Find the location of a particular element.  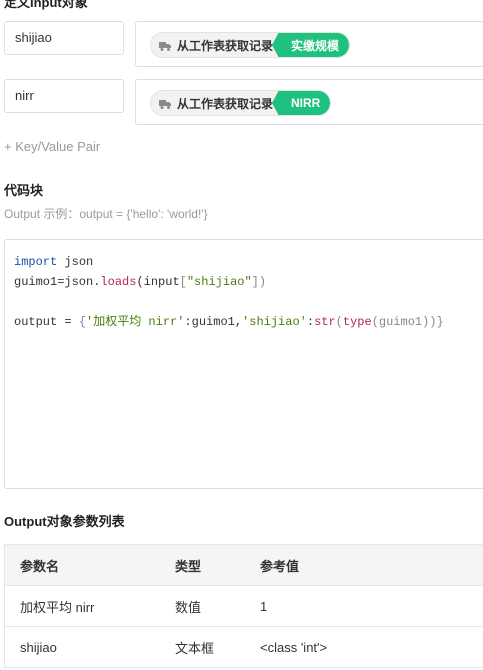

add-key-value-pair-link: + Key/Value Pair is located at coordinates (52, 146).